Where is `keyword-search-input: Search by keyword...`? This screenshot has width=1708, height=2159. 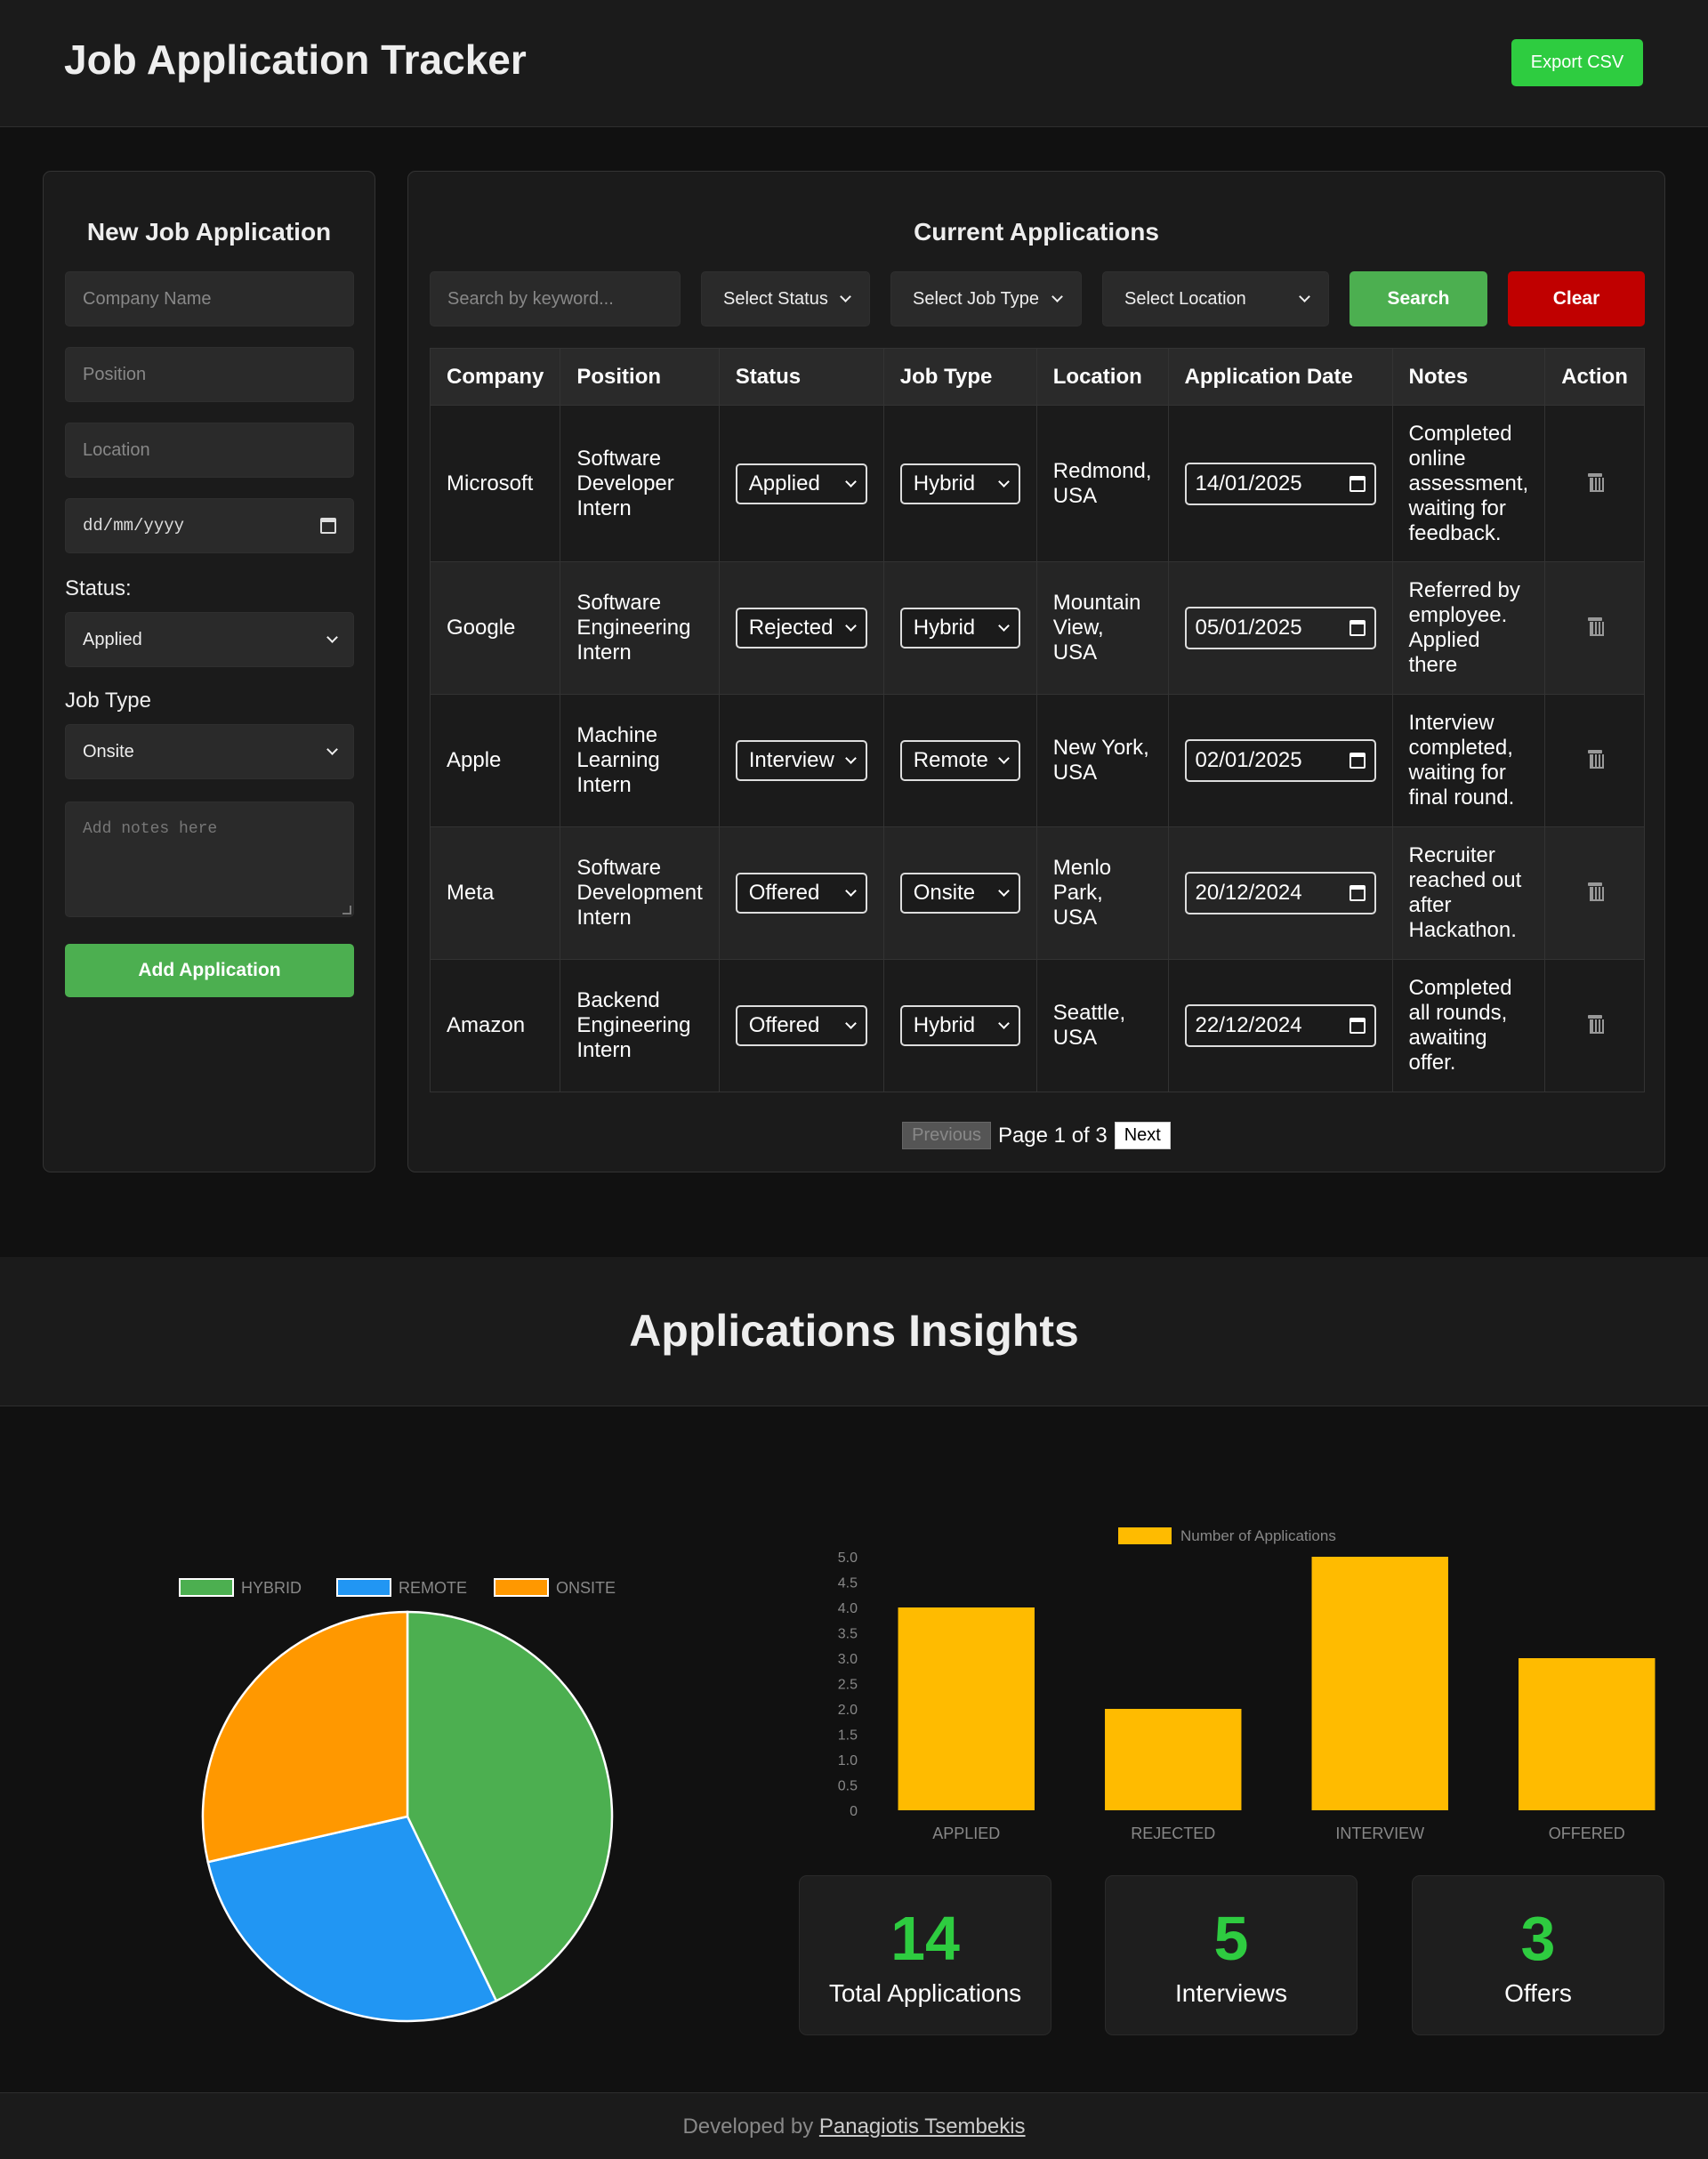 keyword-search-input: Search by keyword... is located at coordinates (555, 298).